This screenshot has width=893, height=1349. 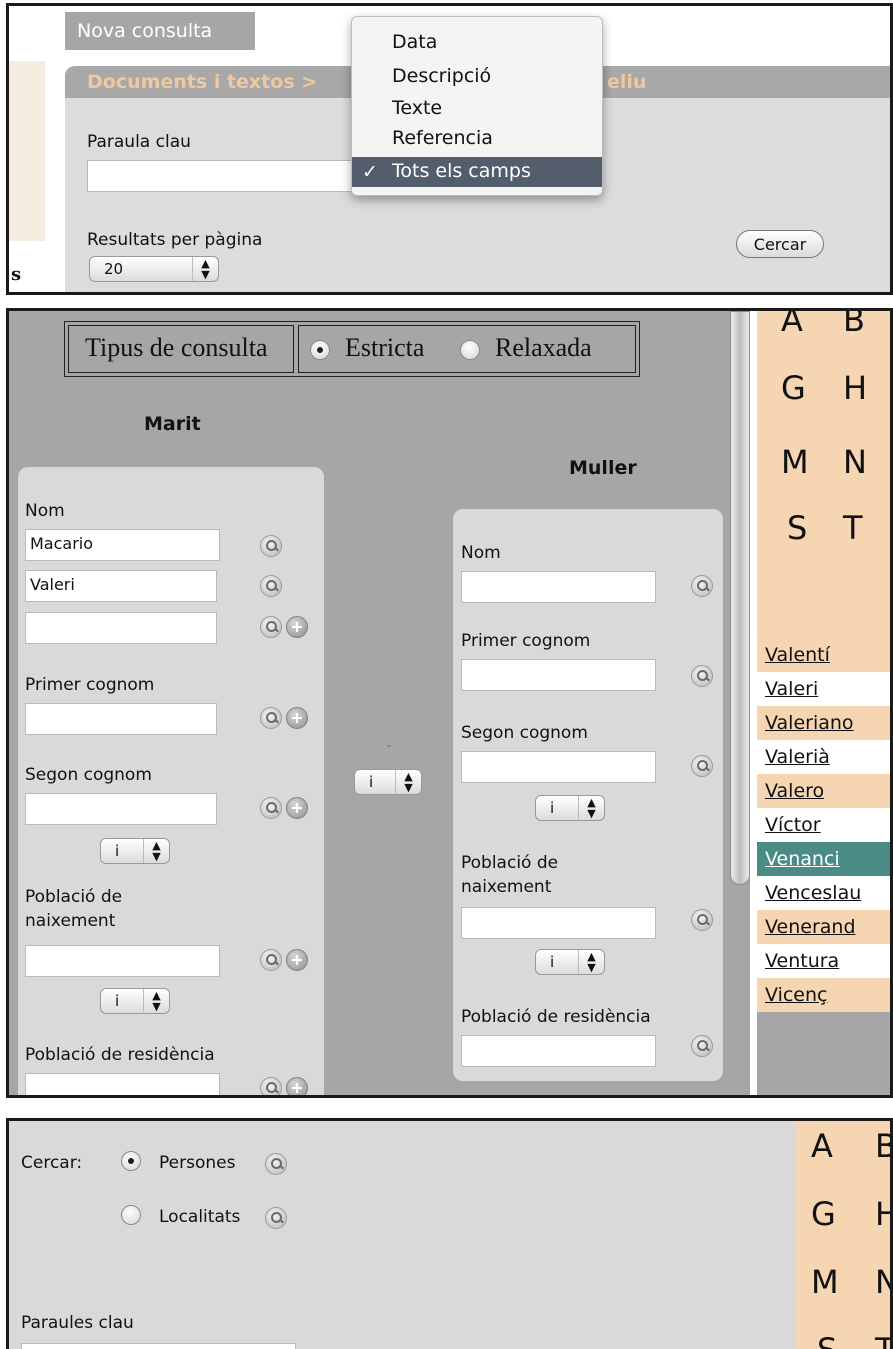 I want to click on list-item: Víctor, so click(x=823, y=825).